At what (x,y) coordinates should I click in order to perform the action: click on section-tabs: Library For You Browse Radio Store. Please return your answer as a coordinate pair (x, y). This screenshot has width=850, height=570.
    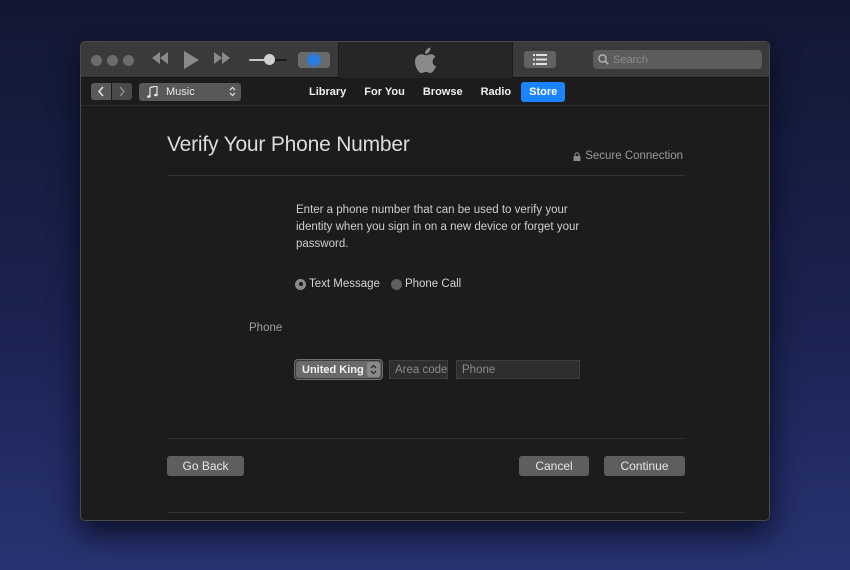
    Looking at the image, I should click on (434, 92).